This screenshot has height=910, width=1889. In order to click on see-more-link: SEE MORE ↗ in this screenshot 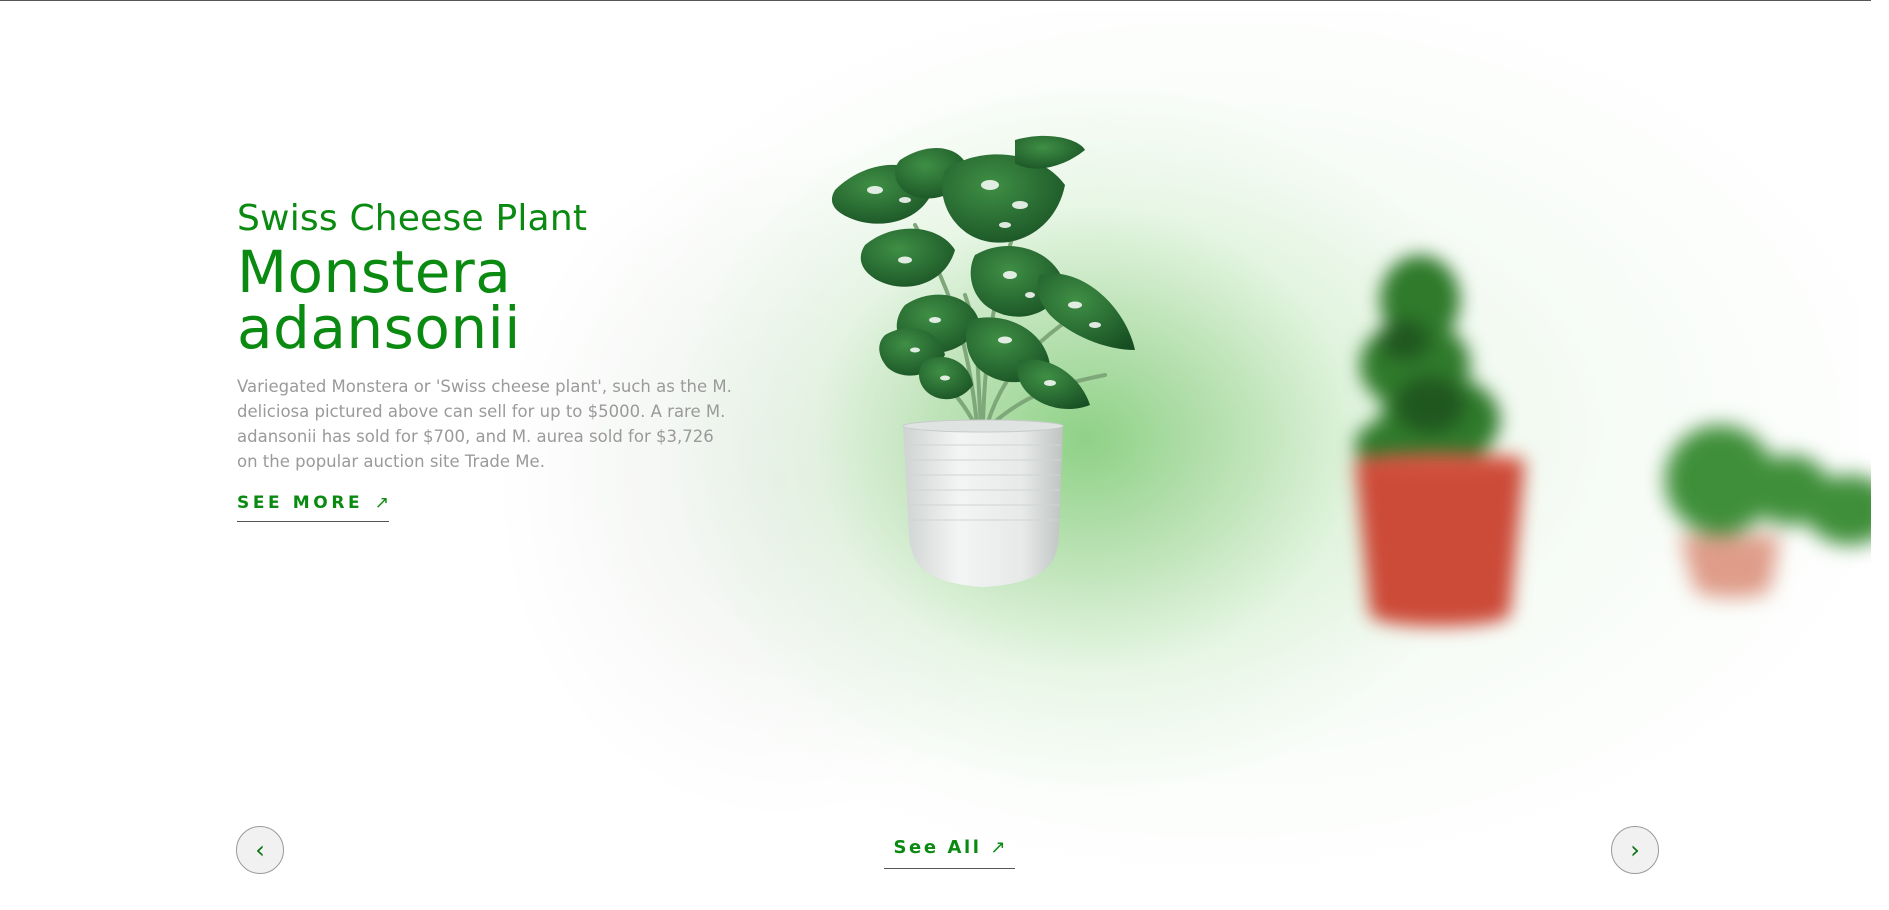, I will do `click(313, 507)`.